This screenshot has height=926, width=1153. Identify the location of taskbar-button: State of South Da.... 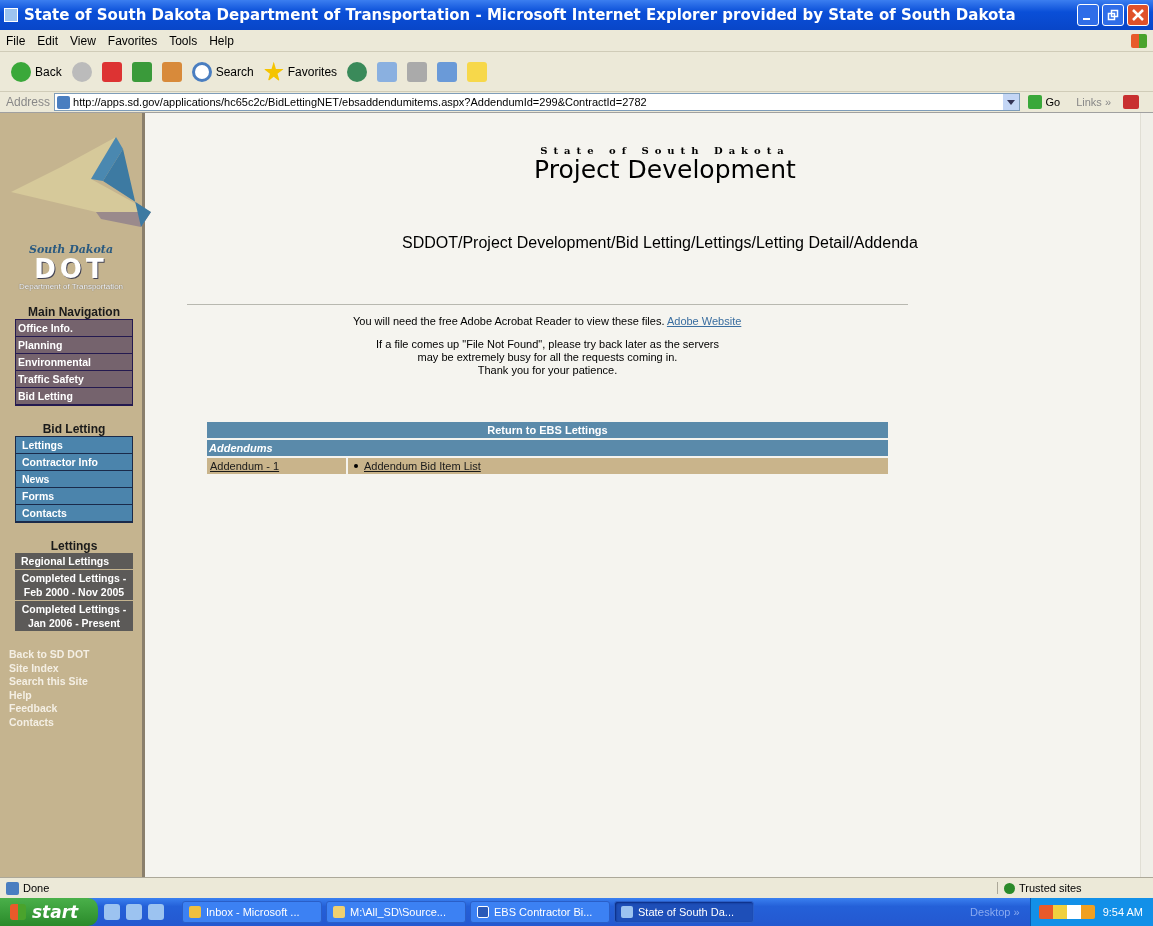
(684, 912).